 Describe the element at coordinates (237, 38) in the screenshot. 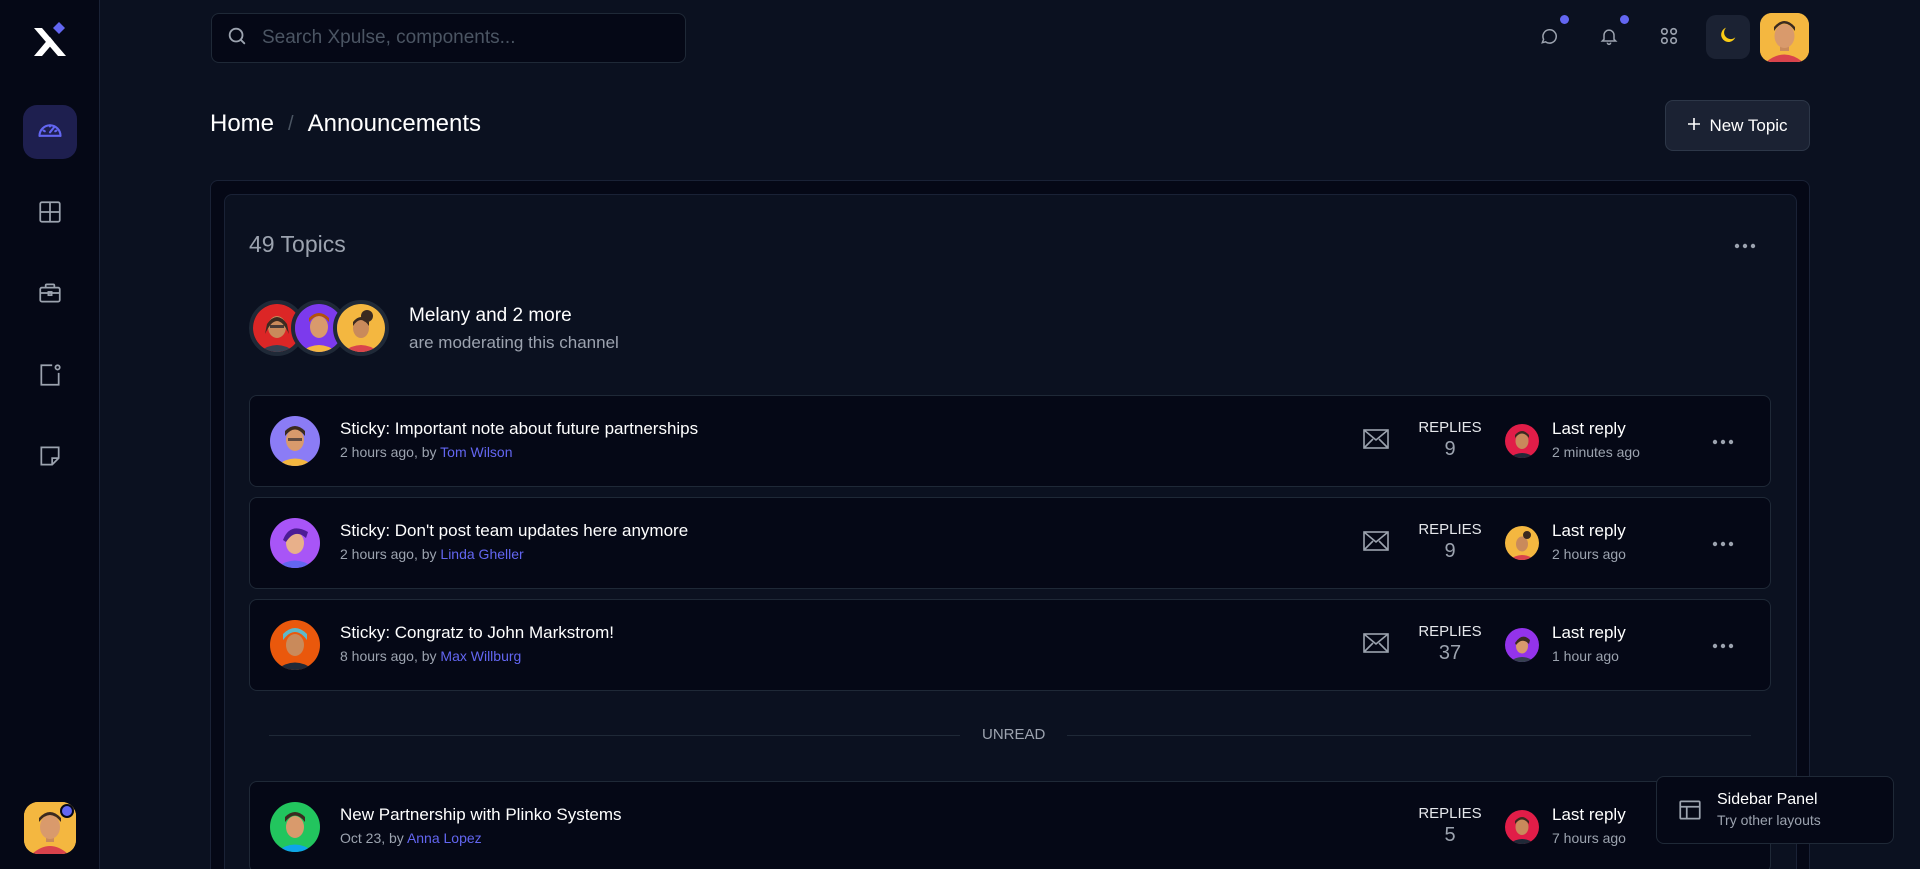

I see `search-icon` at that location.